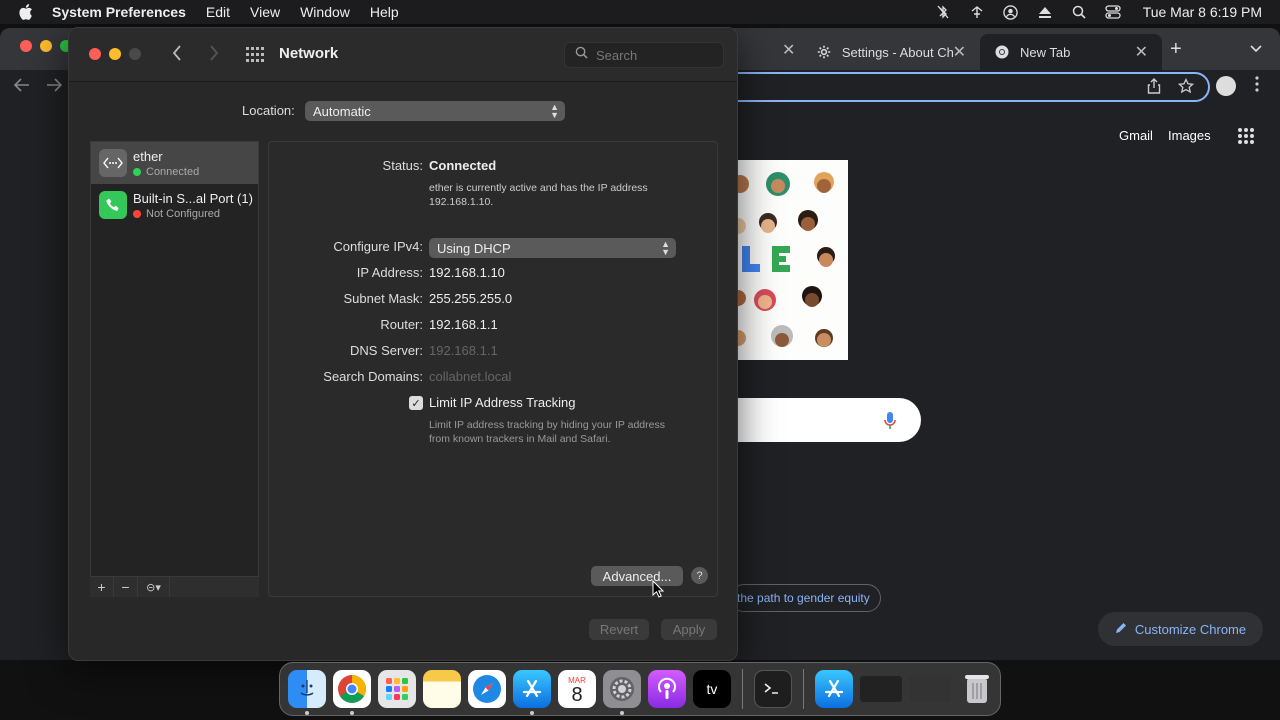  Describe the element at coordinates (789, 260) in the screenshot. I see `google-doodle-image` at that location.